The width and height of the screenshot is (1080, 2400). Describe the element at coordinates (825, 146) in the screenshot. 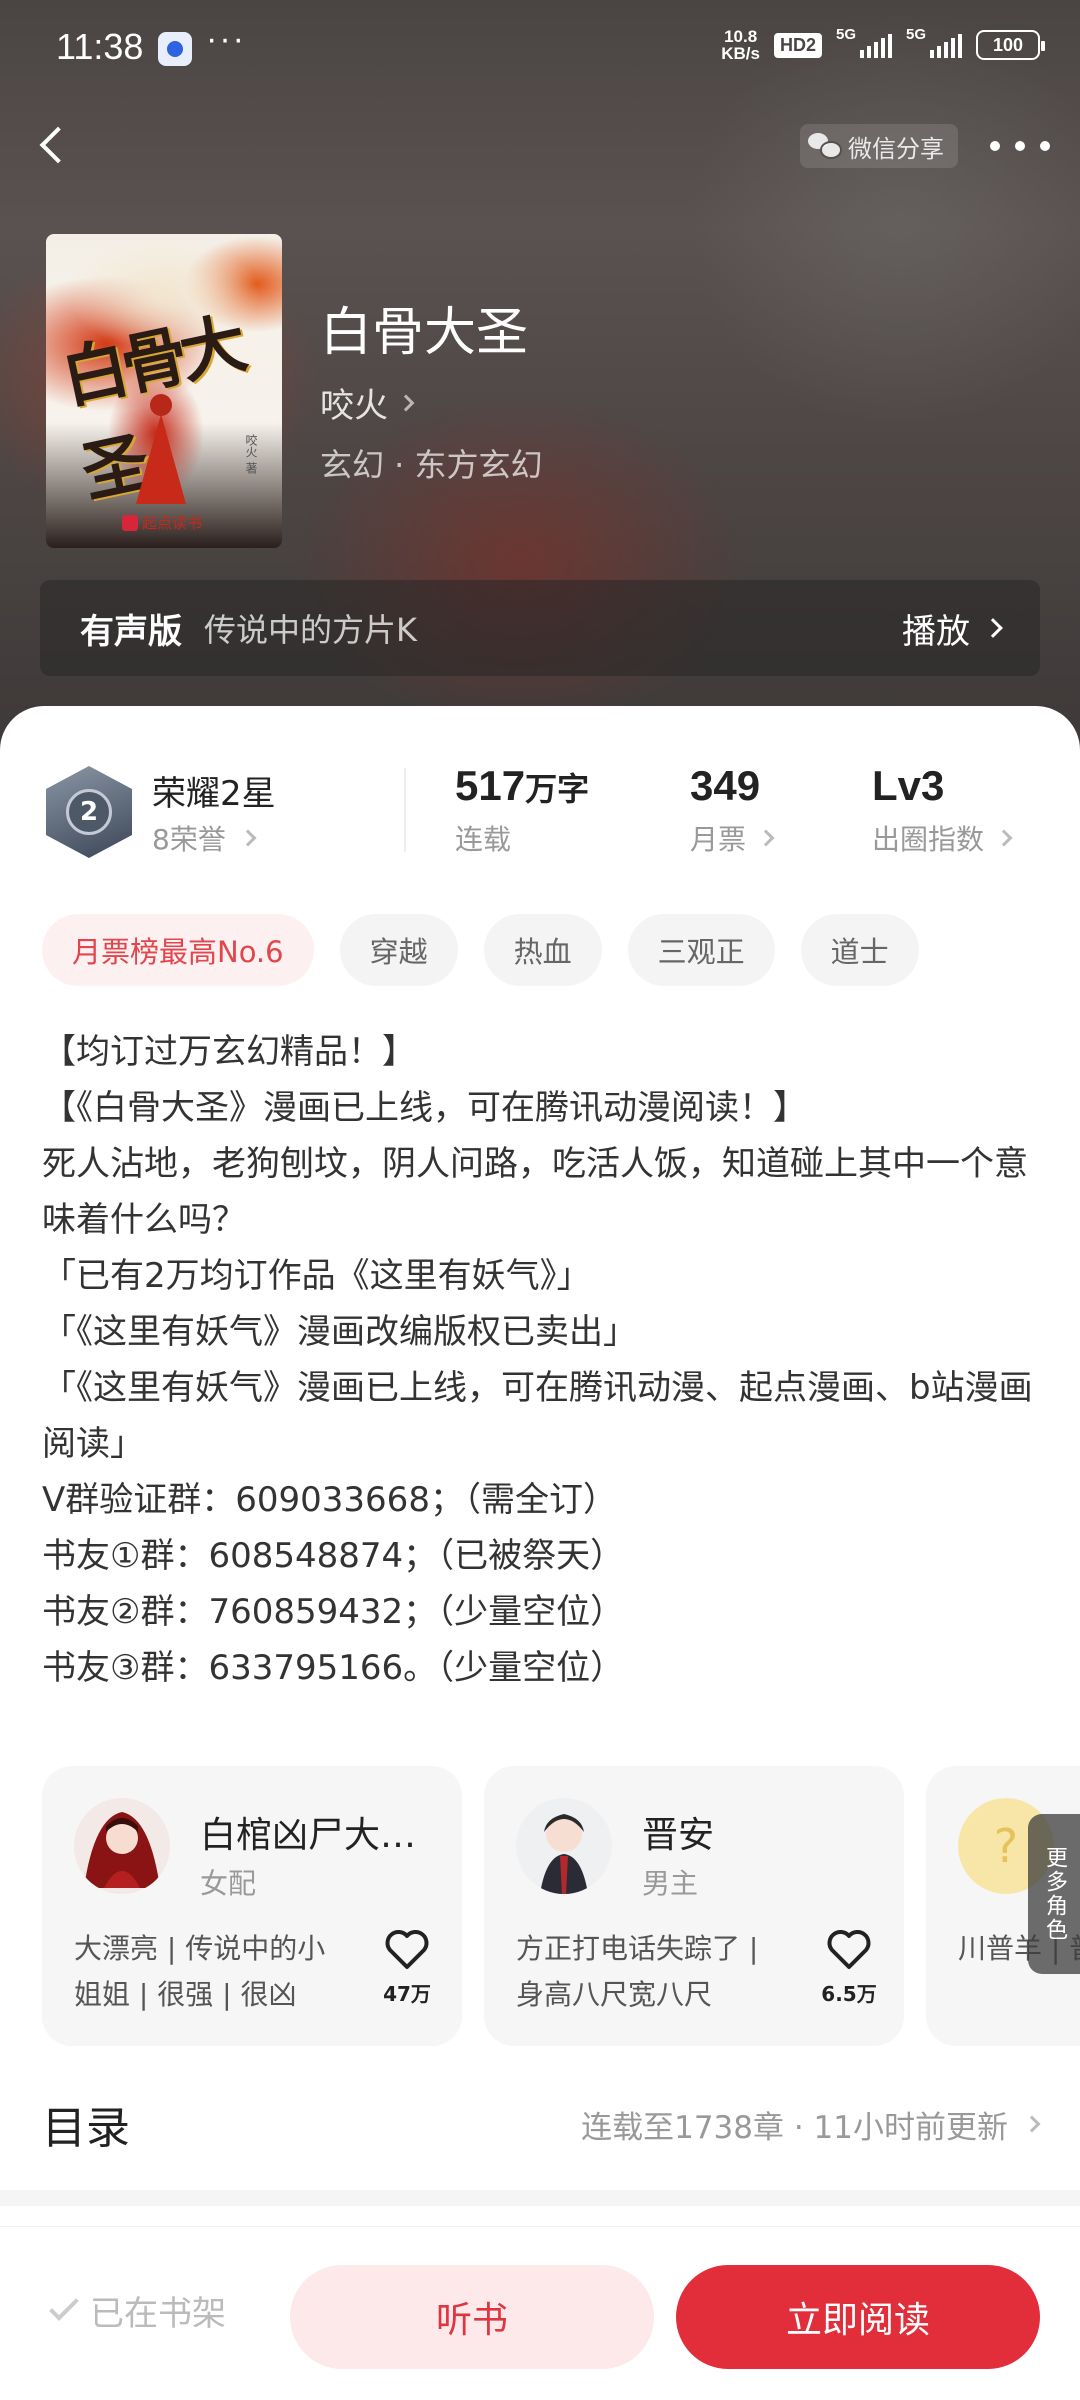

I see `wechat-icon` at that location.